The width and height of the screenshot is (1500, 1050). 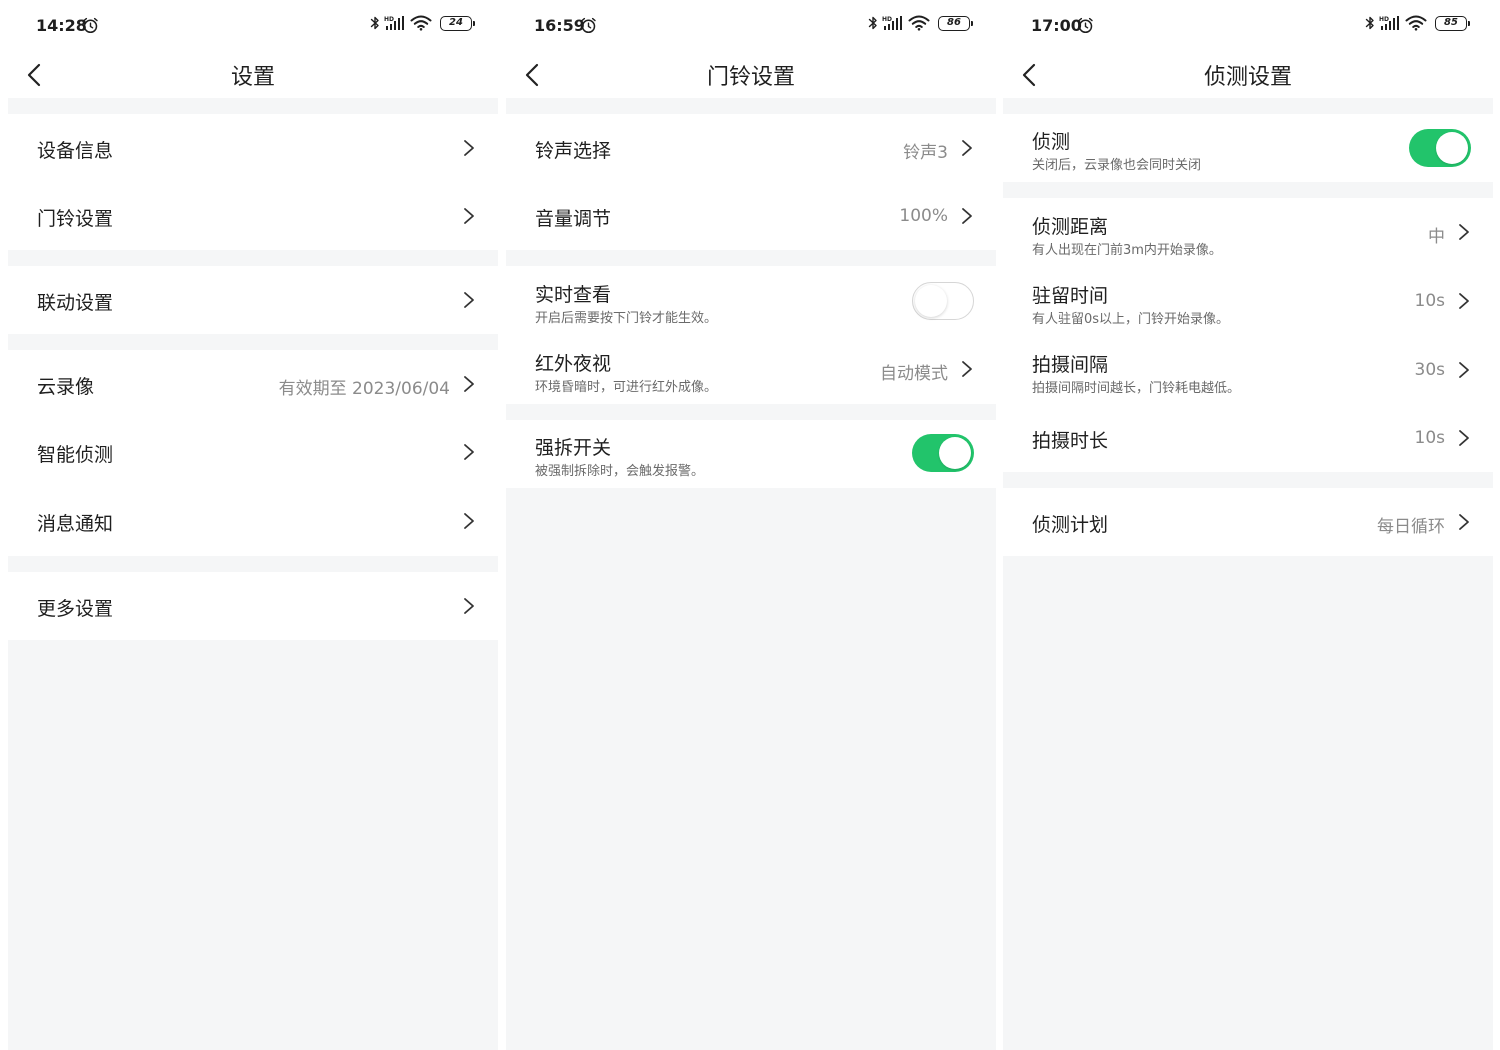 What do you see at coordinates (1248, 49) in the screenshot?
I see `top-bar: 17:00 85 侦测设置` at bounding box center [1248, 49].